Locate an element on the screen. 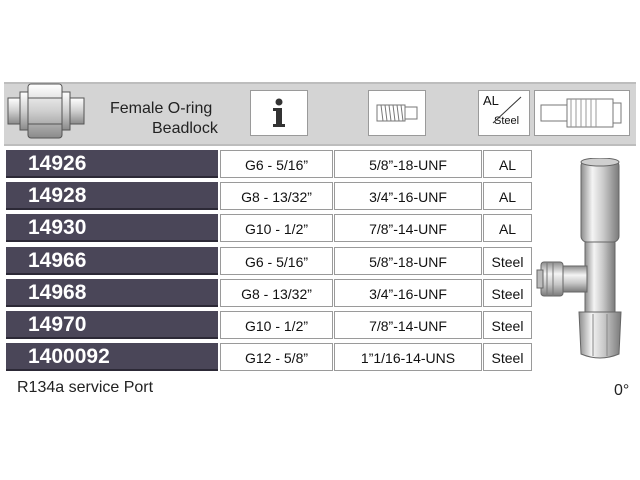 The width and height of the screenshot is (640, 480). table-row: 14966 G6 - 5/16” 5/8”-18-UNF Steel is located at coordinates (269, 261).